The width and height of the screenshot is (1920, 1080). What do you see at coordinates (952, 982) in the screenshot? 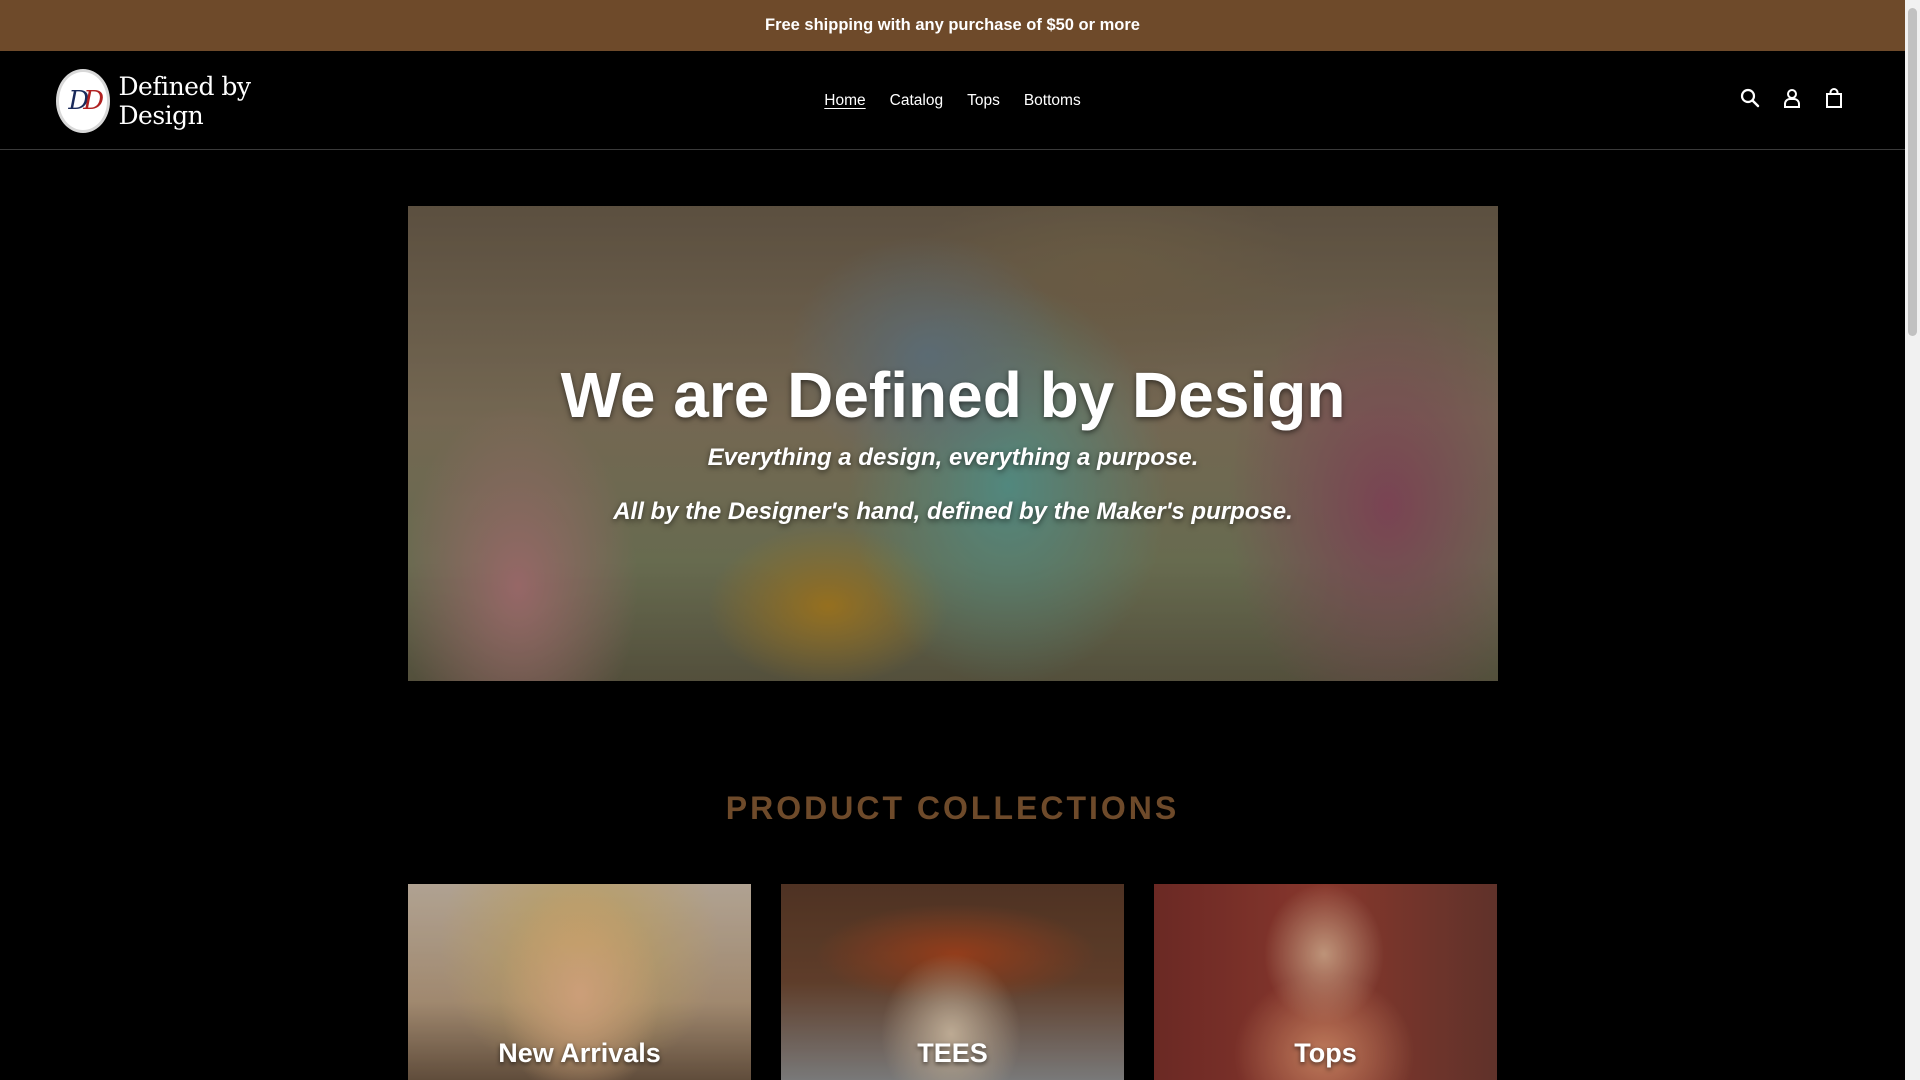
I see `collection-card-tees: TEES` at bounding box center [952, 982].